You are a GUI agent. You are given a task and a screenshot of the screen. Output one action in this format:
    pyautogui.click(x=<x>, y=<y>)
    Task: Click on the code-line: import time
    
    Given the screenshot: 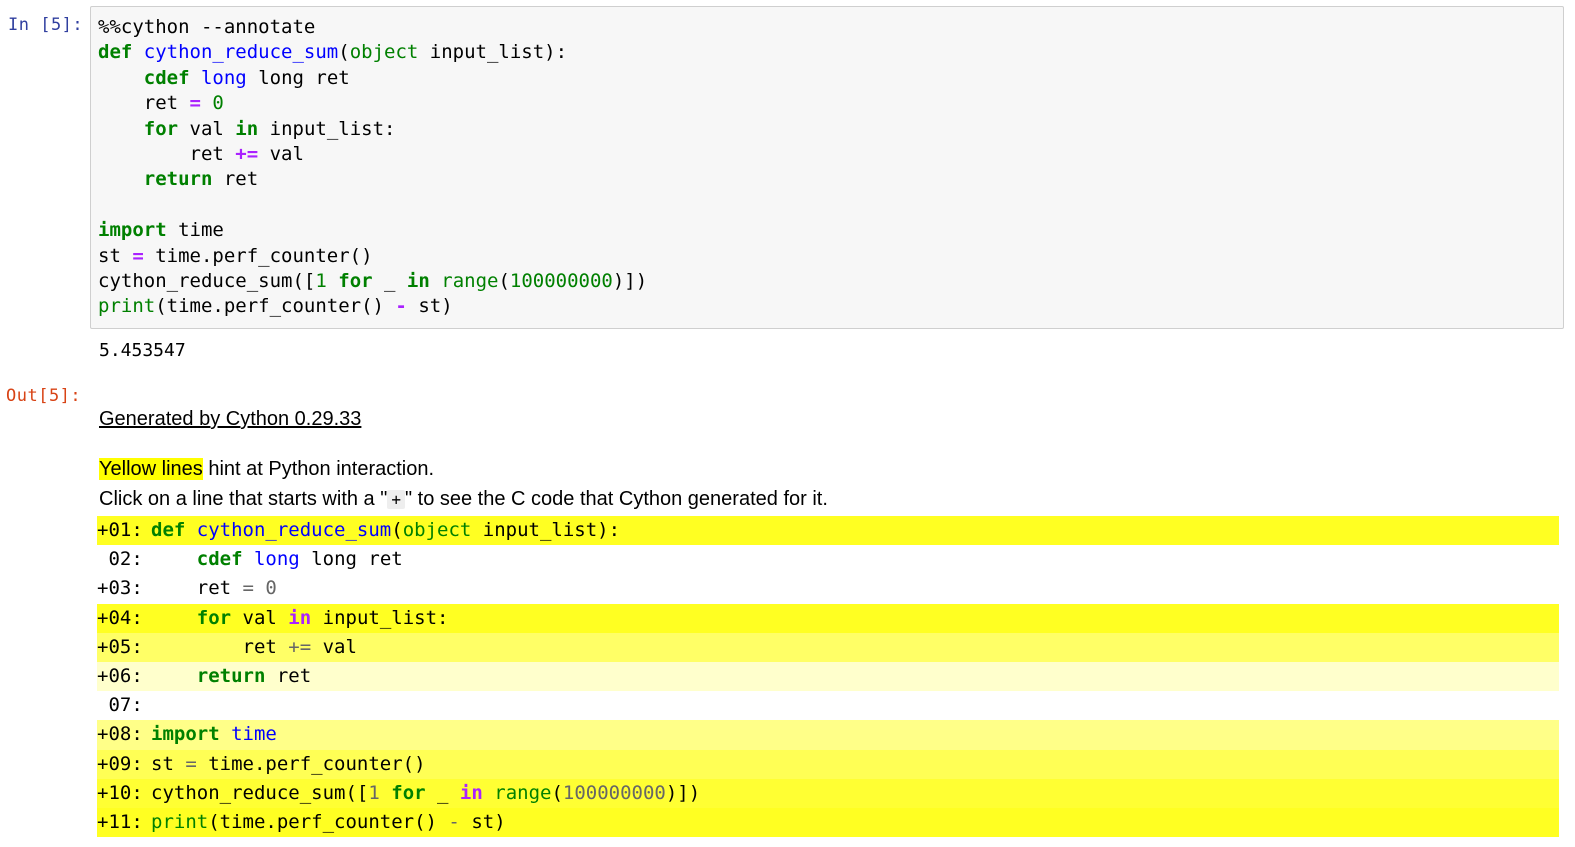 What is the action you would take?
    pyautogui.click(x=372, y=230)
    